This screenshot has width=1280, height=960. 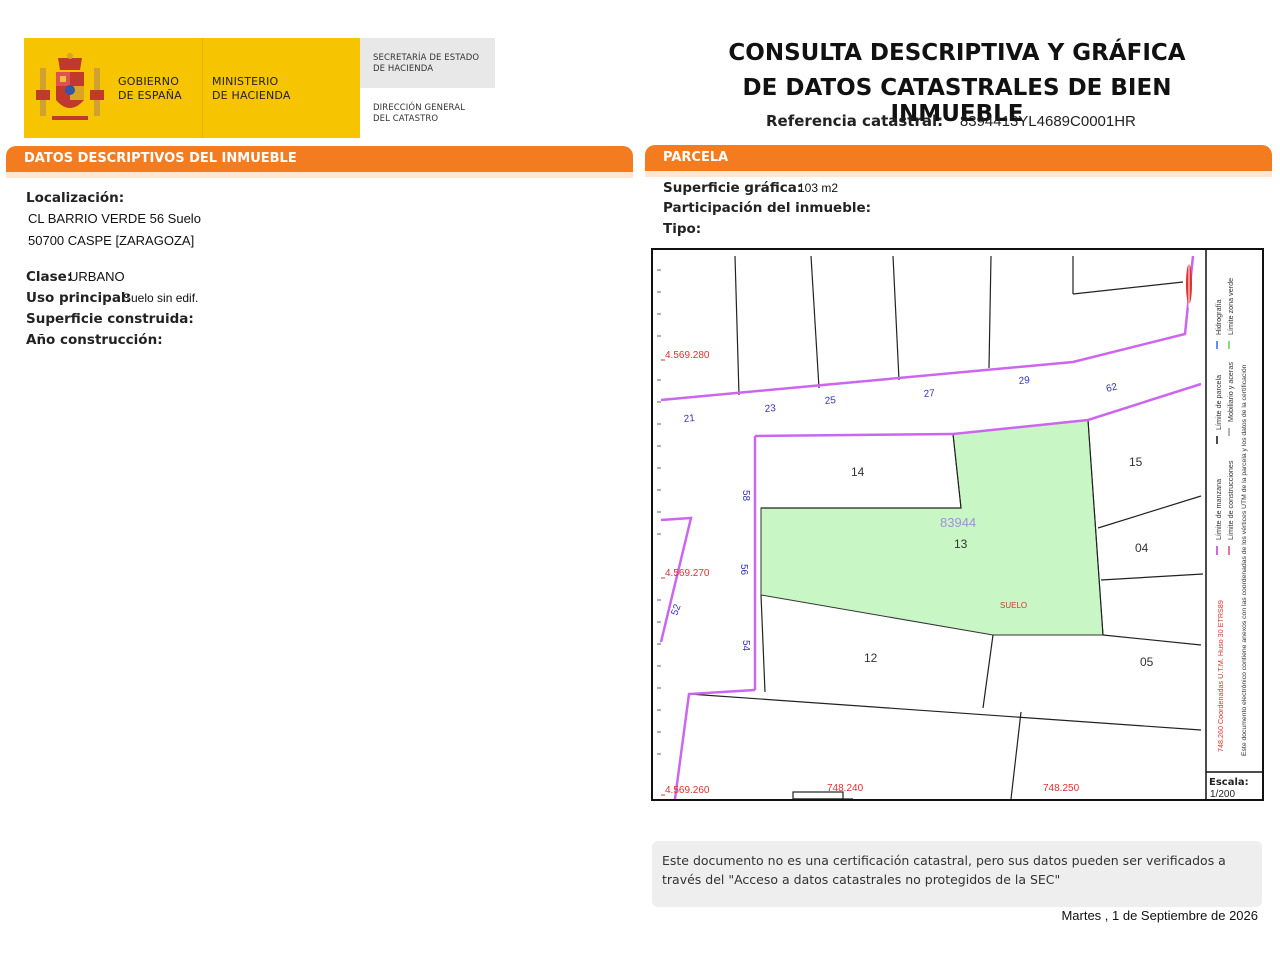 What do you see at coordinates (114, 218) in the screenshot?
I see `address-line1: CL BARRIO VERDE 56 Suelo` at bounding box center [114, 218].